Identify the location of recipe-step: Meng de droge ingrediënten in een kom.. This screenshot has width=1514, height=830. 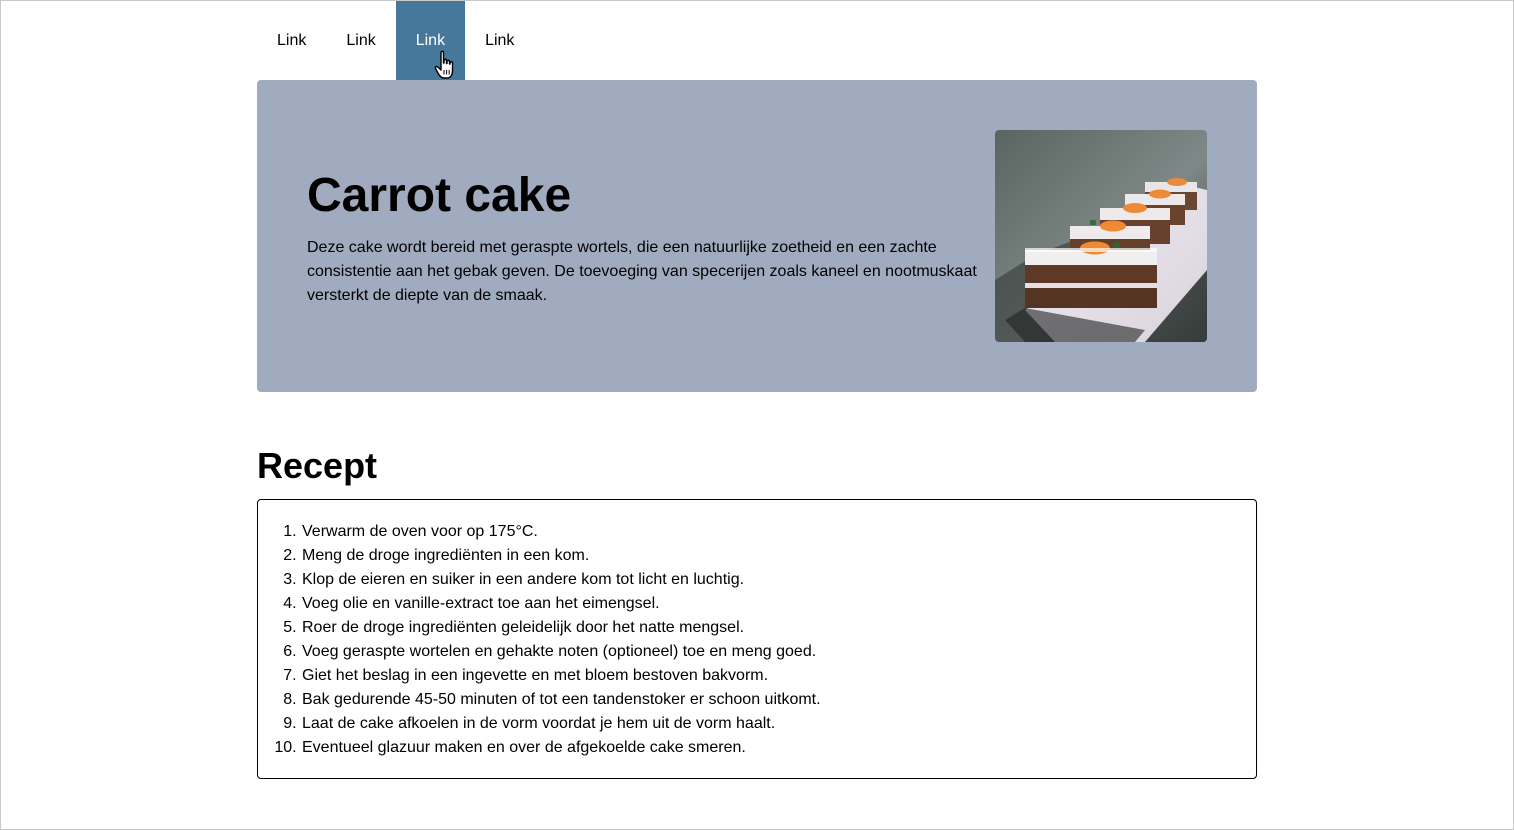
(778, 556).